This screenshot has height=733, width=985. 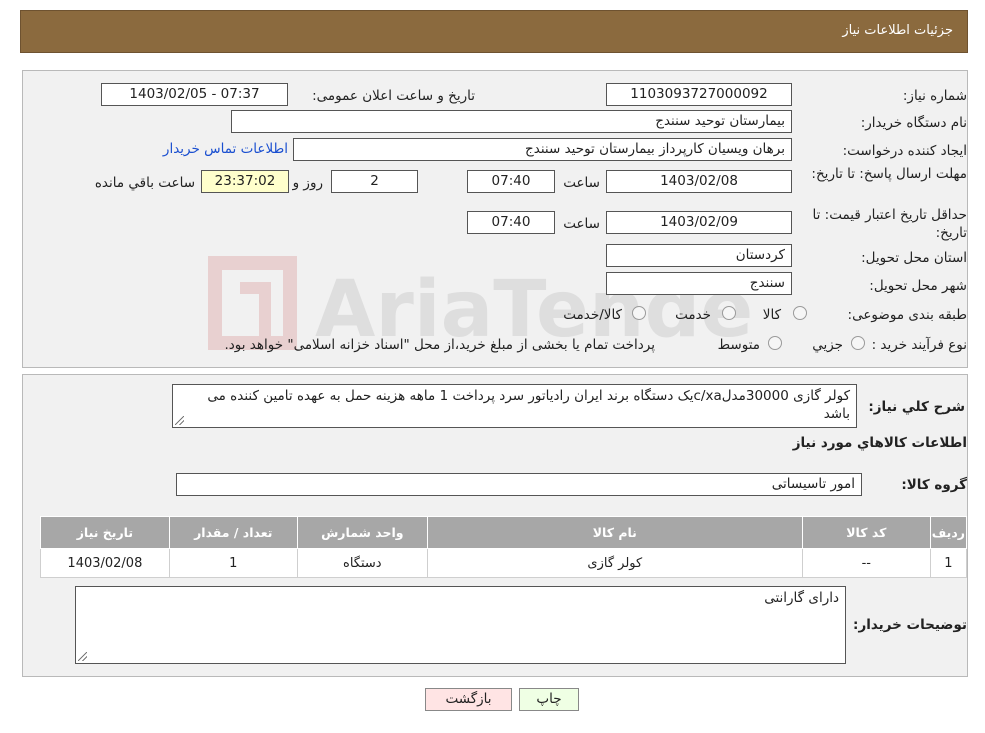 What do you see at coordinates (771, 315) in the screenshot?
I see `category-option-goods: کالا` at bounding box center [771, 315].